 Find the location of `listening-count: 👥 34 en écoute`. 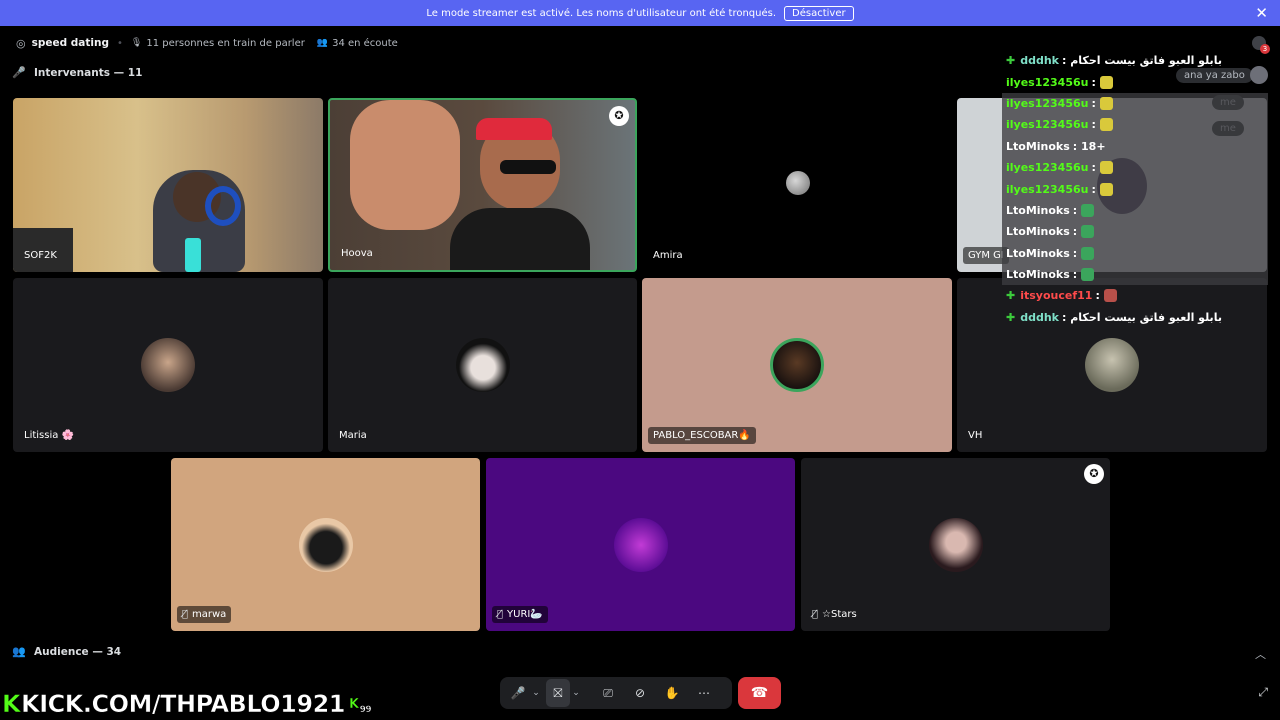

listening-count: 👥 34 en écoute is located at coordinates (357, 43).